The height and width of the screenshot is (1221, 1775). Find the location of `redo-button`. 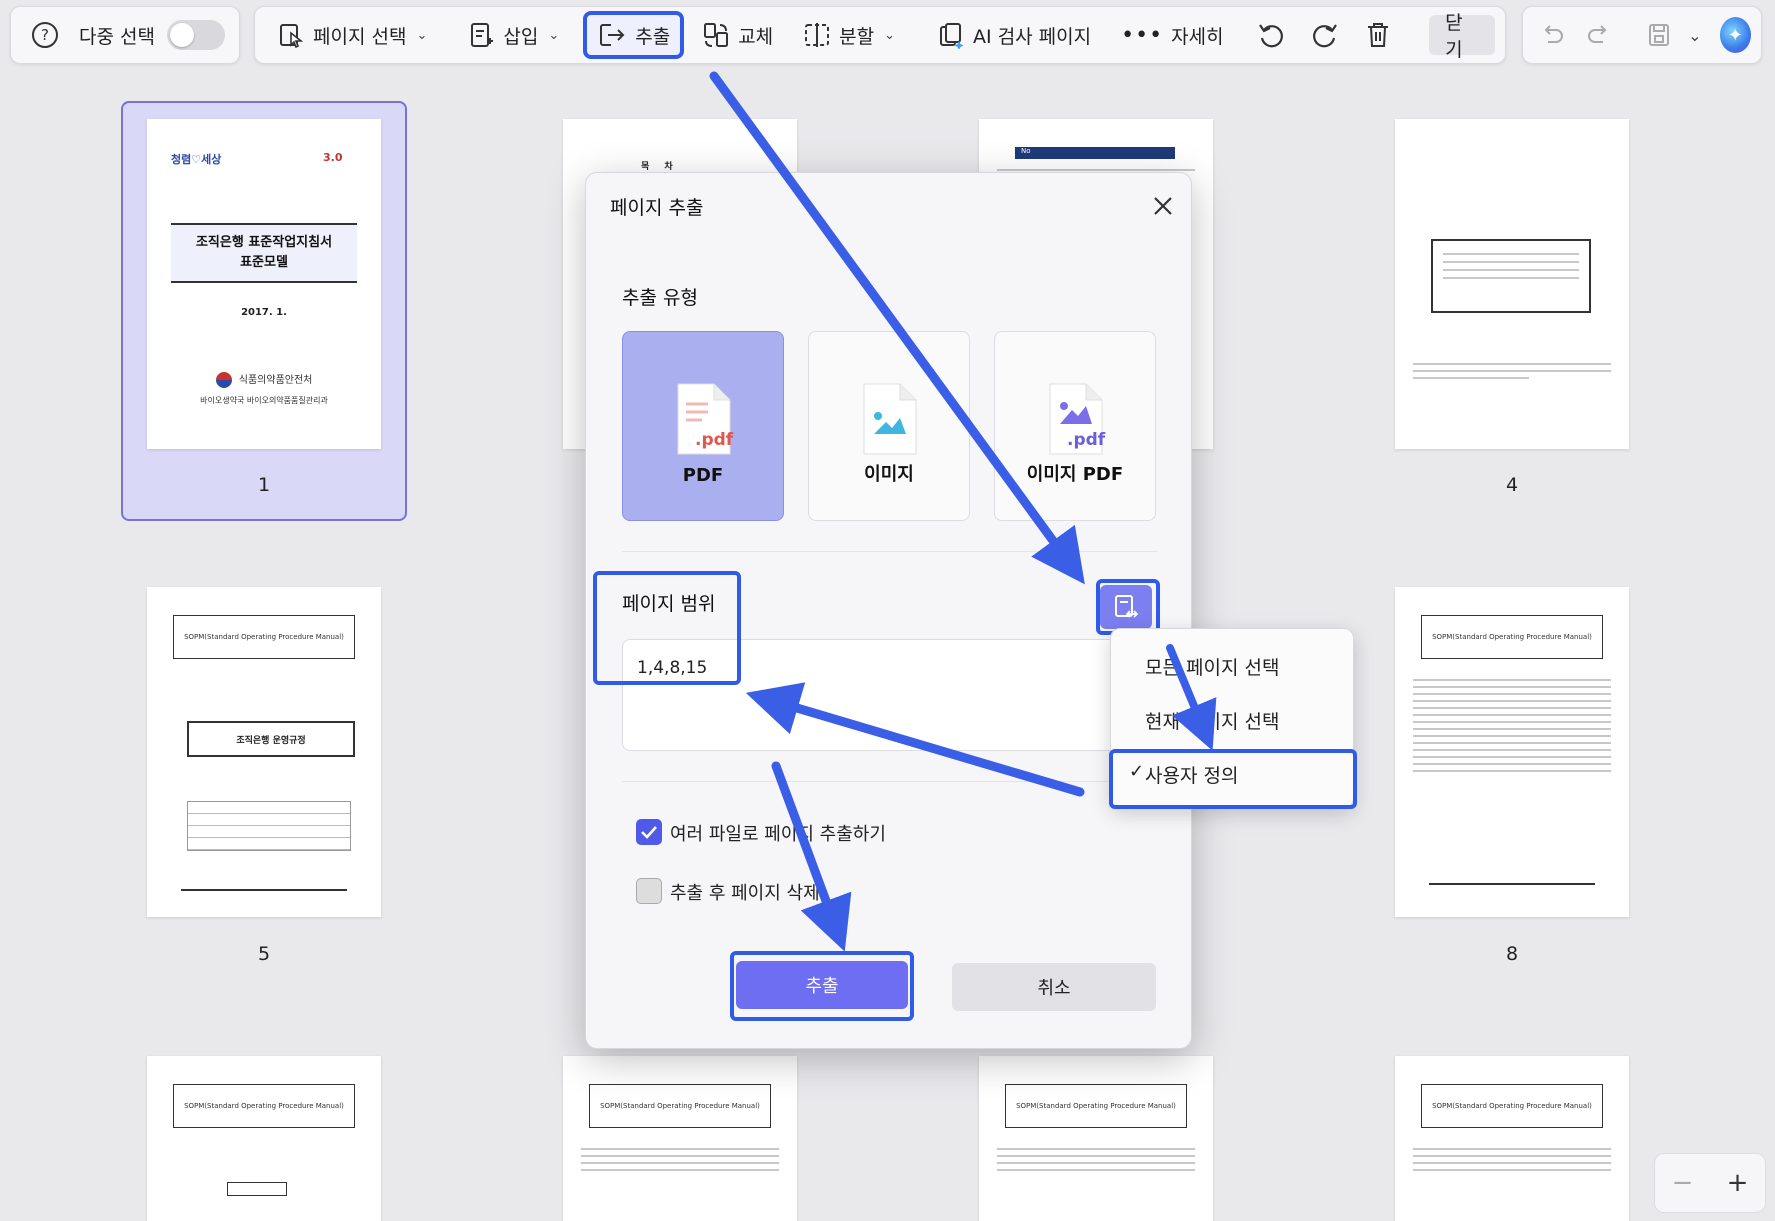

redo-button is located at coordinates (1598, 35).